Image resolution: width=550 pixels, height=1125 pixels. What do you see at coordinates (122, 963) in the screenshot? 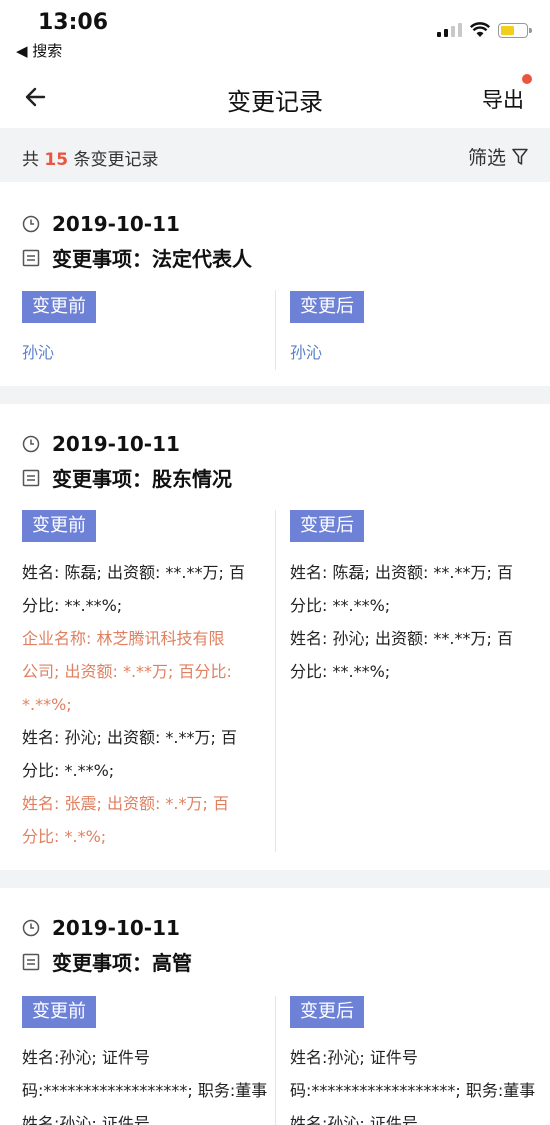
I see `record-item-title: 变更事项：高管` at bounding box center [122, 963].